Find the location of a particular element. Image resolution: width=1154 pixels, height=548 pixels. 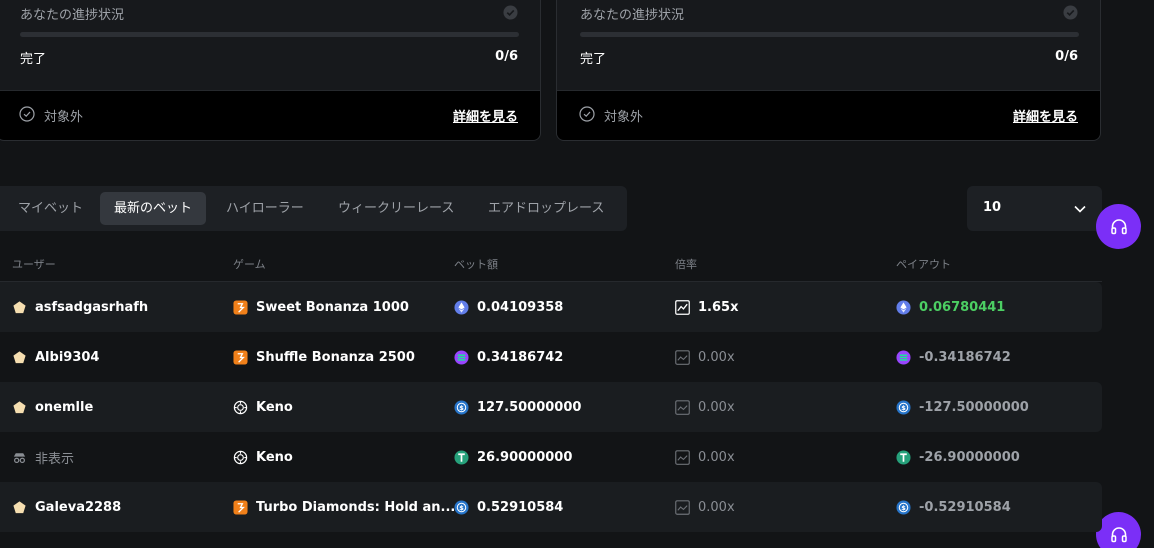

sol-icon is located at coordinates (903, 357).